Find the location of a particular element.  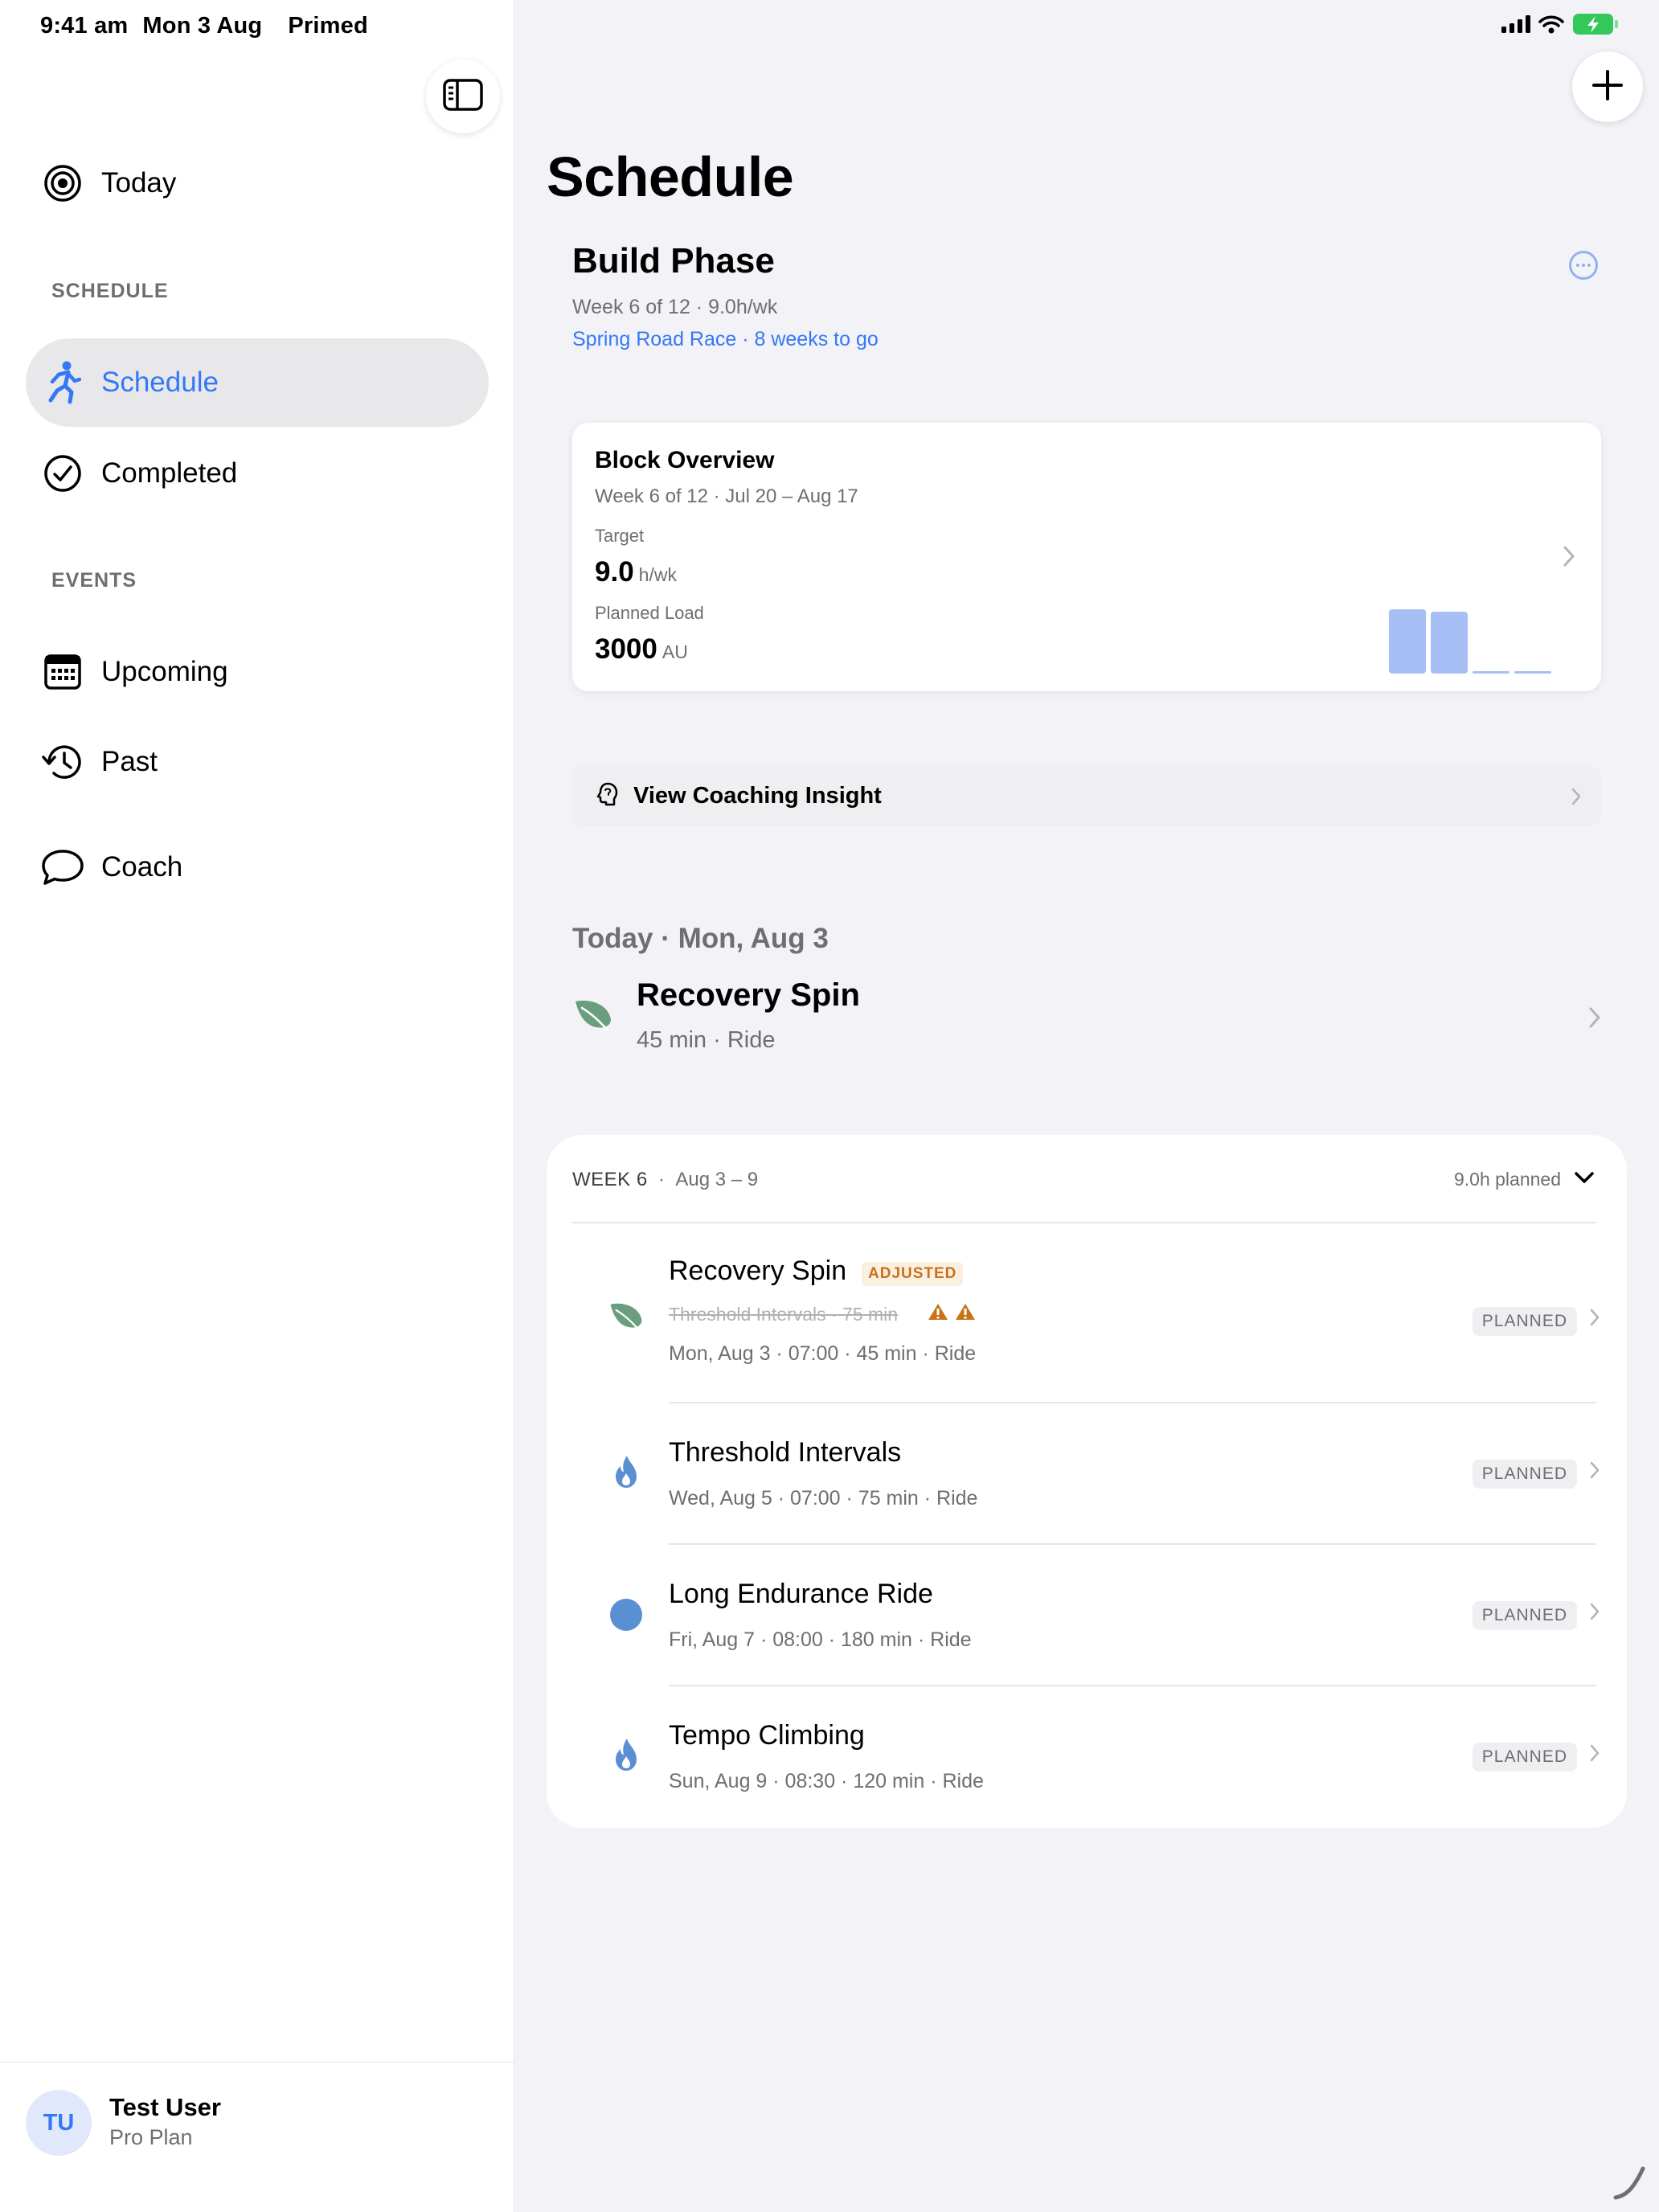

ellipsis-icon is located at coordinates (1577, 265).